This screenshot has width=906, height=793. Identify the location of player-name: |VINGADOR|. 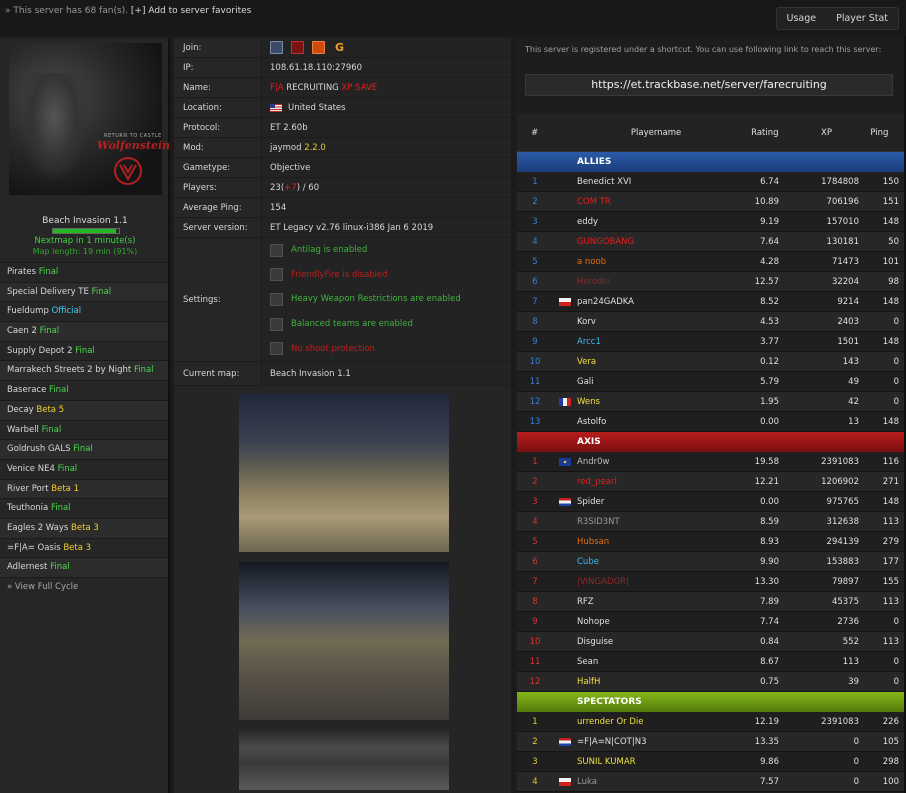
(659, 582).